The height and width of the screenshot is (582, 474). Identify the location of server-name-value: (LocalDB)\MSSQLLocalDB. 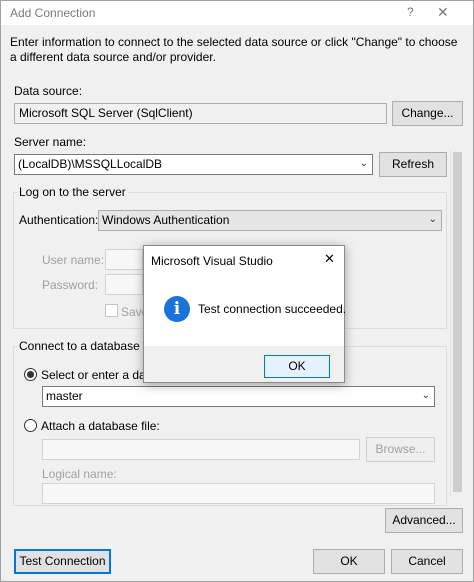
(90, 164).